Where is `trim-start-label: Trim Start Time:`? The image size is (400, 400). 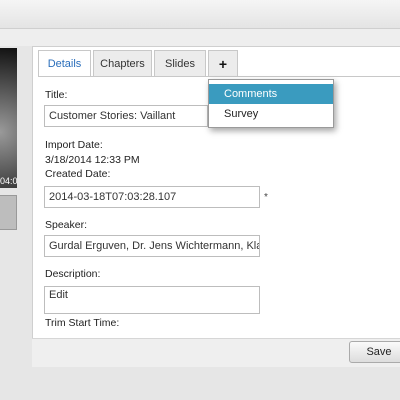 trim-start-label: Trim Start Time: is located at coordinates (82, 323).